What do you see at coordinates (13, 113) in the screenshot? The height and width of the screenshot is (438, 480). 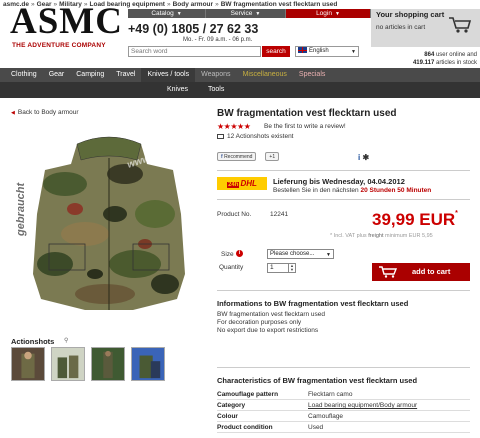 I see `arrow-left-icon: ◀` at bounding box center [13, 113].